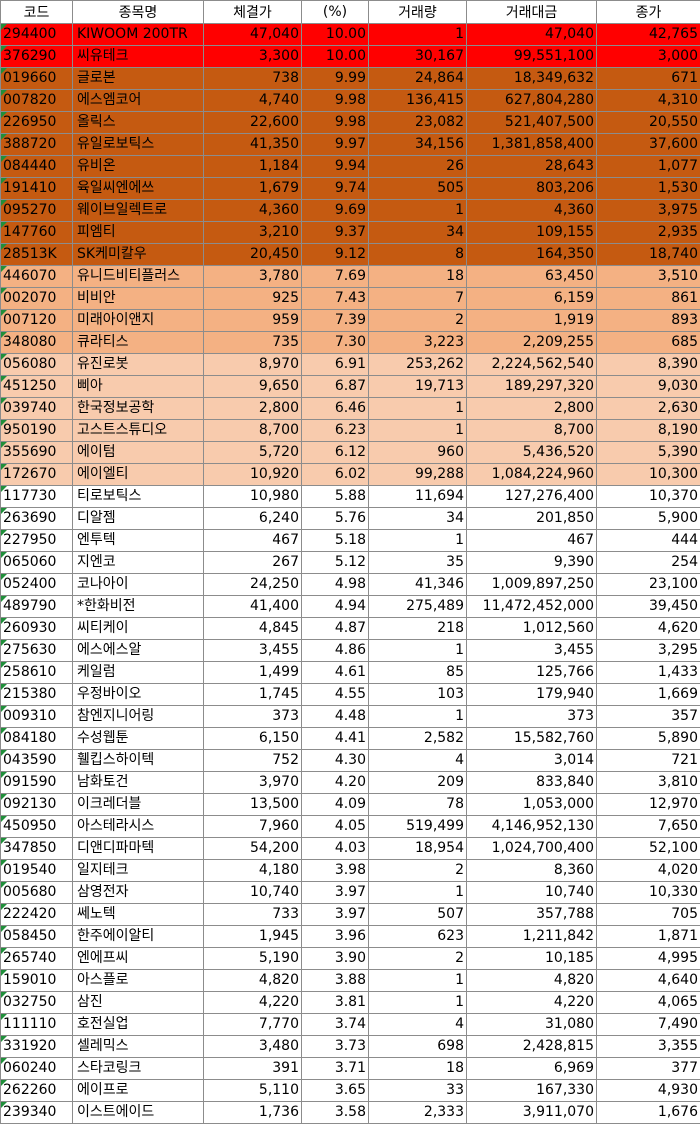  I want to click on cell-percent: 9.94, so click(335, 167).